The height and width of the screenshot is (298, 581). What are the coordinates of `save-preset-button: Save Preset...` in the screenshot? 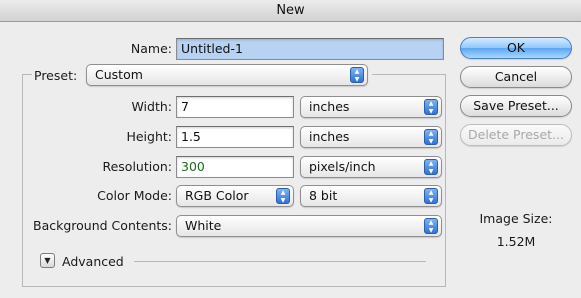 It's located at (516, 106).